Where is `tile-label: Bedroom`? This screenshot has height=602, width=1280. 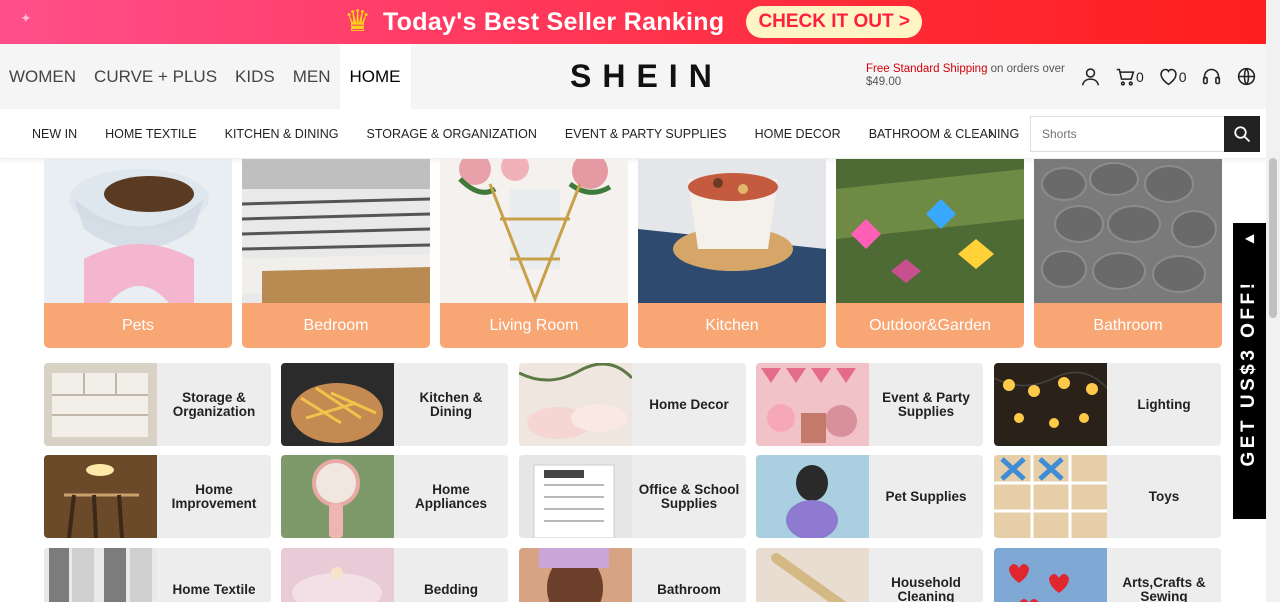
tile-label: Bedroom is located at coordinates (336, 325).